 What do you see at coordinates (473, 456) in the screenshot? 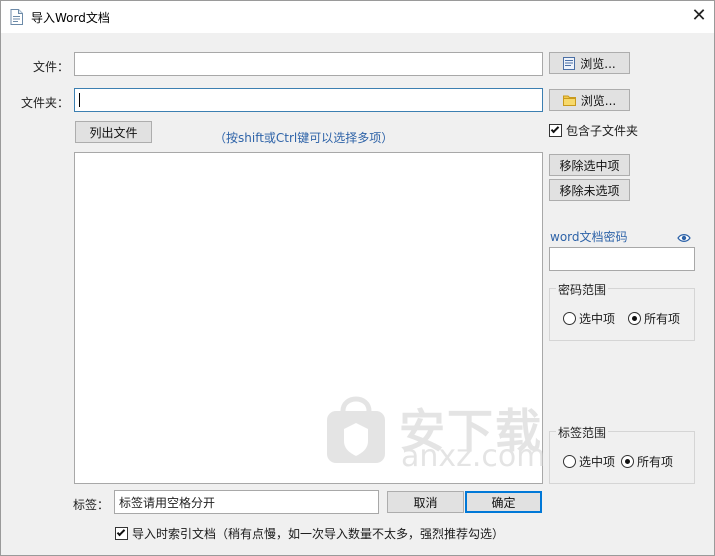
I see `watermark-url: anxz.com` at bounding box center [473, 456].